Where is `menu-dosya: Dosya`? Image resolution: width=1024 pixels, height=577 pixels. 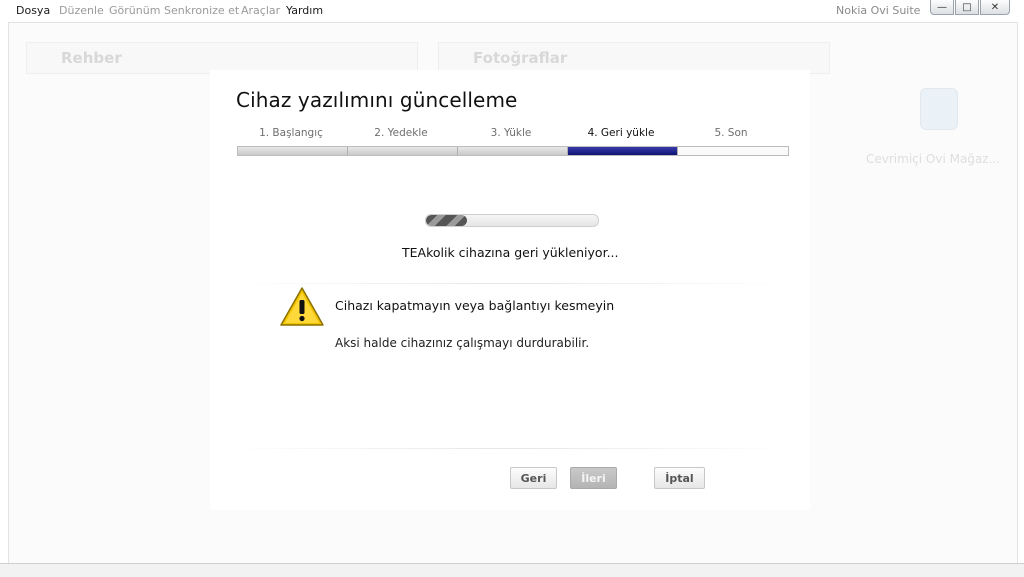 menu-dosya: Dosya is located at coordinates (33, 10).